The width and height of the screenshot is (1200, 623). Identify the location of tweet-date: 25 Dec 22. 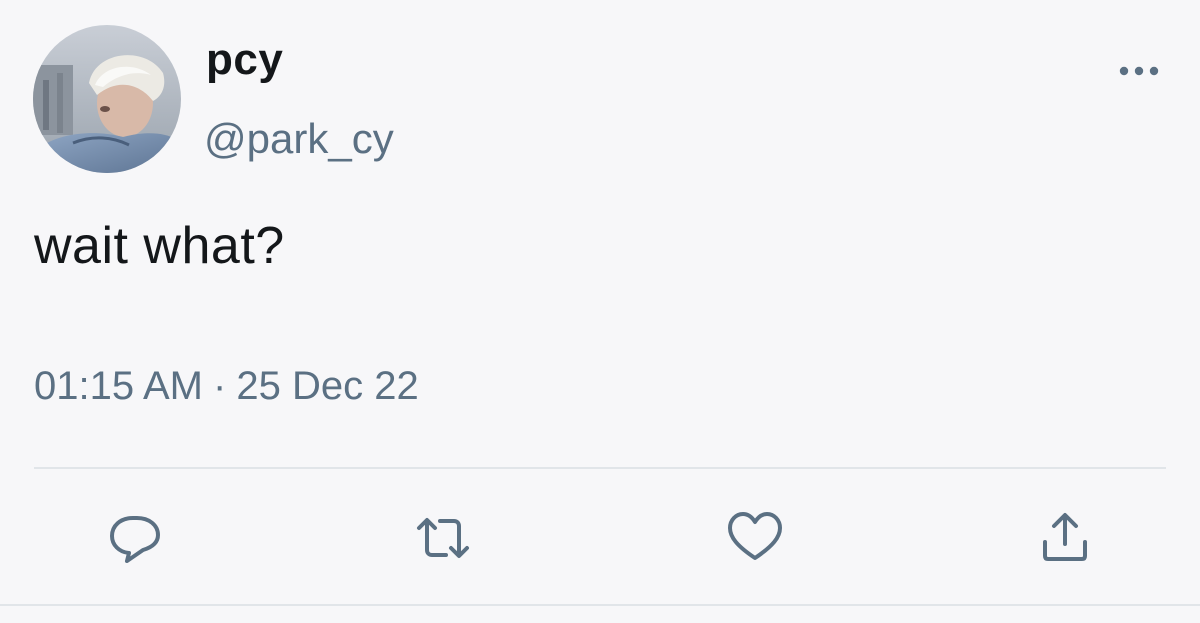
(327, 386).